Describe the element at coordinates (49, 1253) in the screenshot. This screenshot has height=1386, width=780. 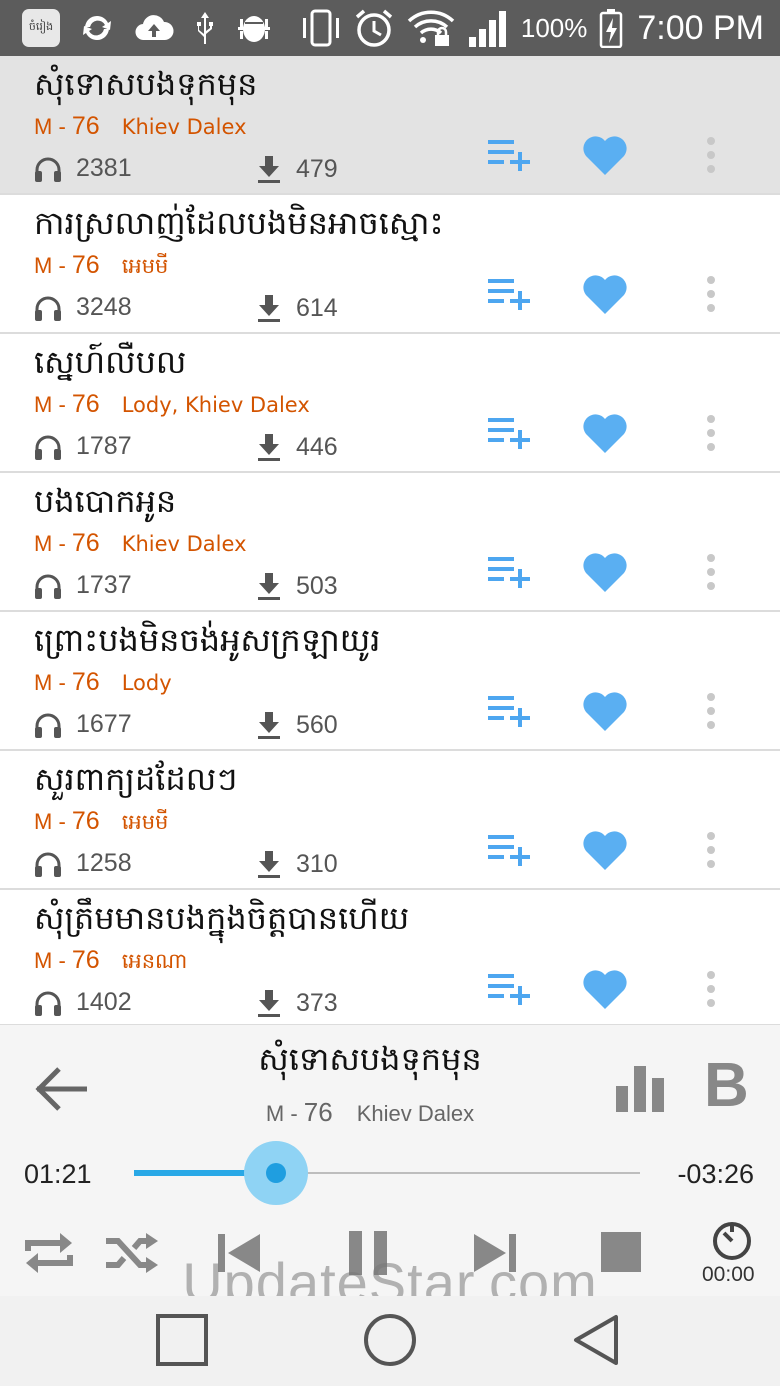
I see `repeat-button` at that location.